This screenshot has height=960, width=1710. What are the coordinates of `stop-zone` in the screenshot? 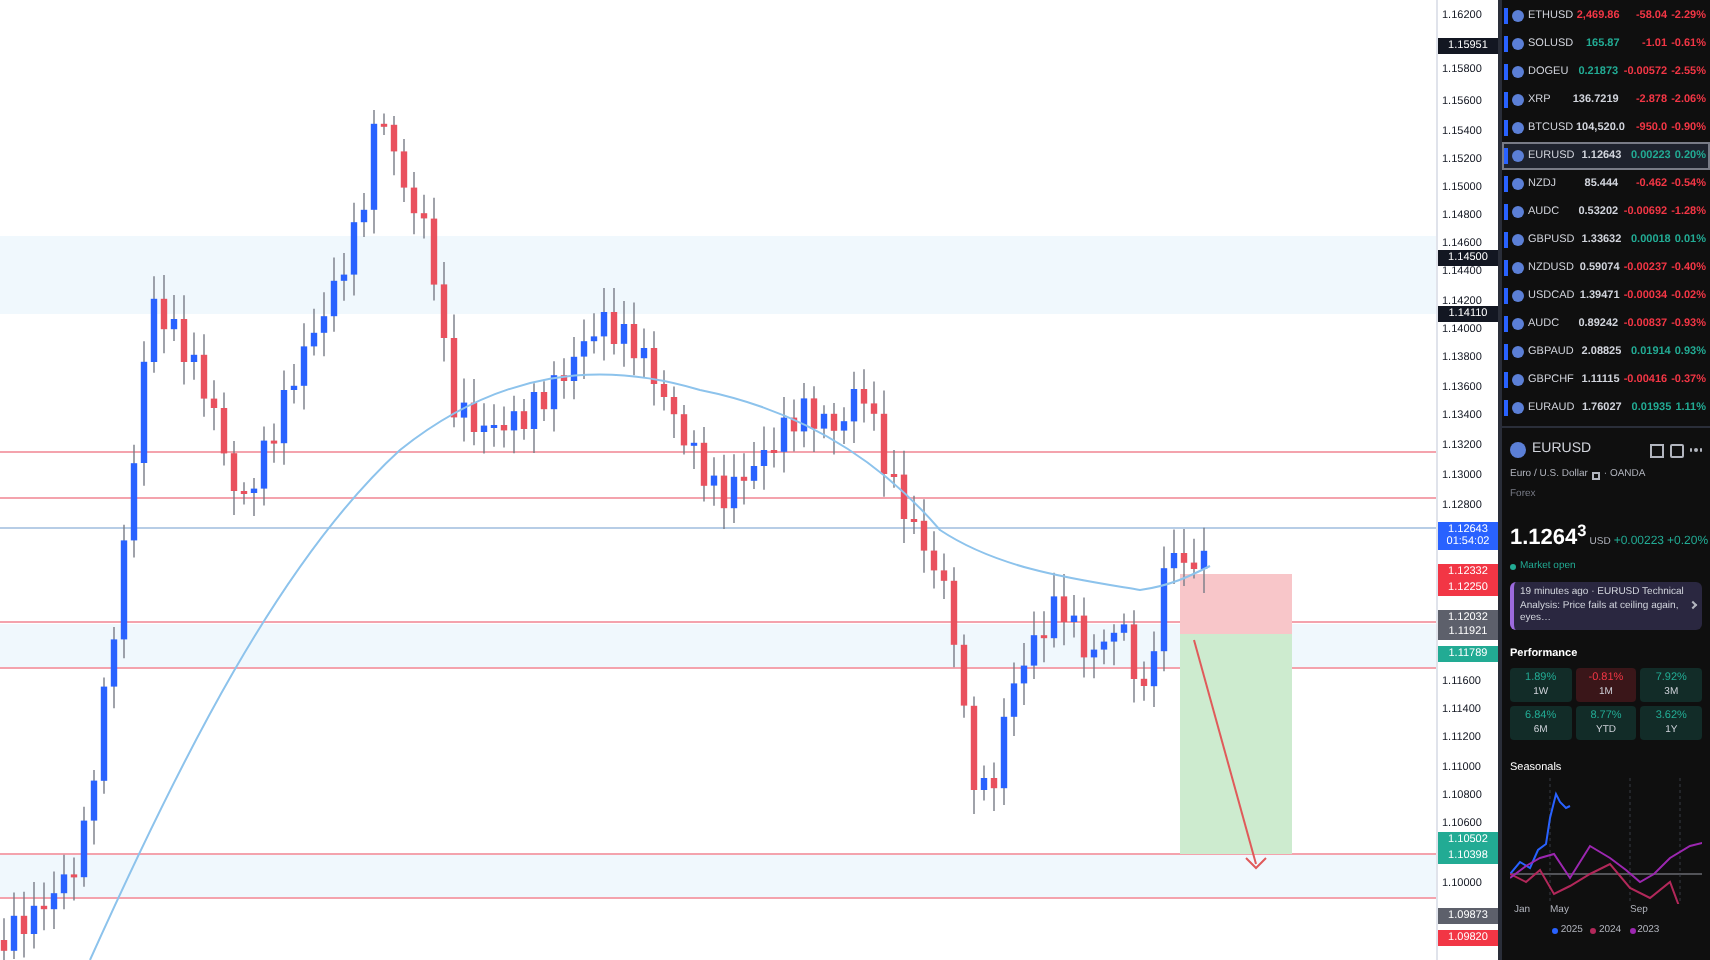 It's located at (1236, 604).